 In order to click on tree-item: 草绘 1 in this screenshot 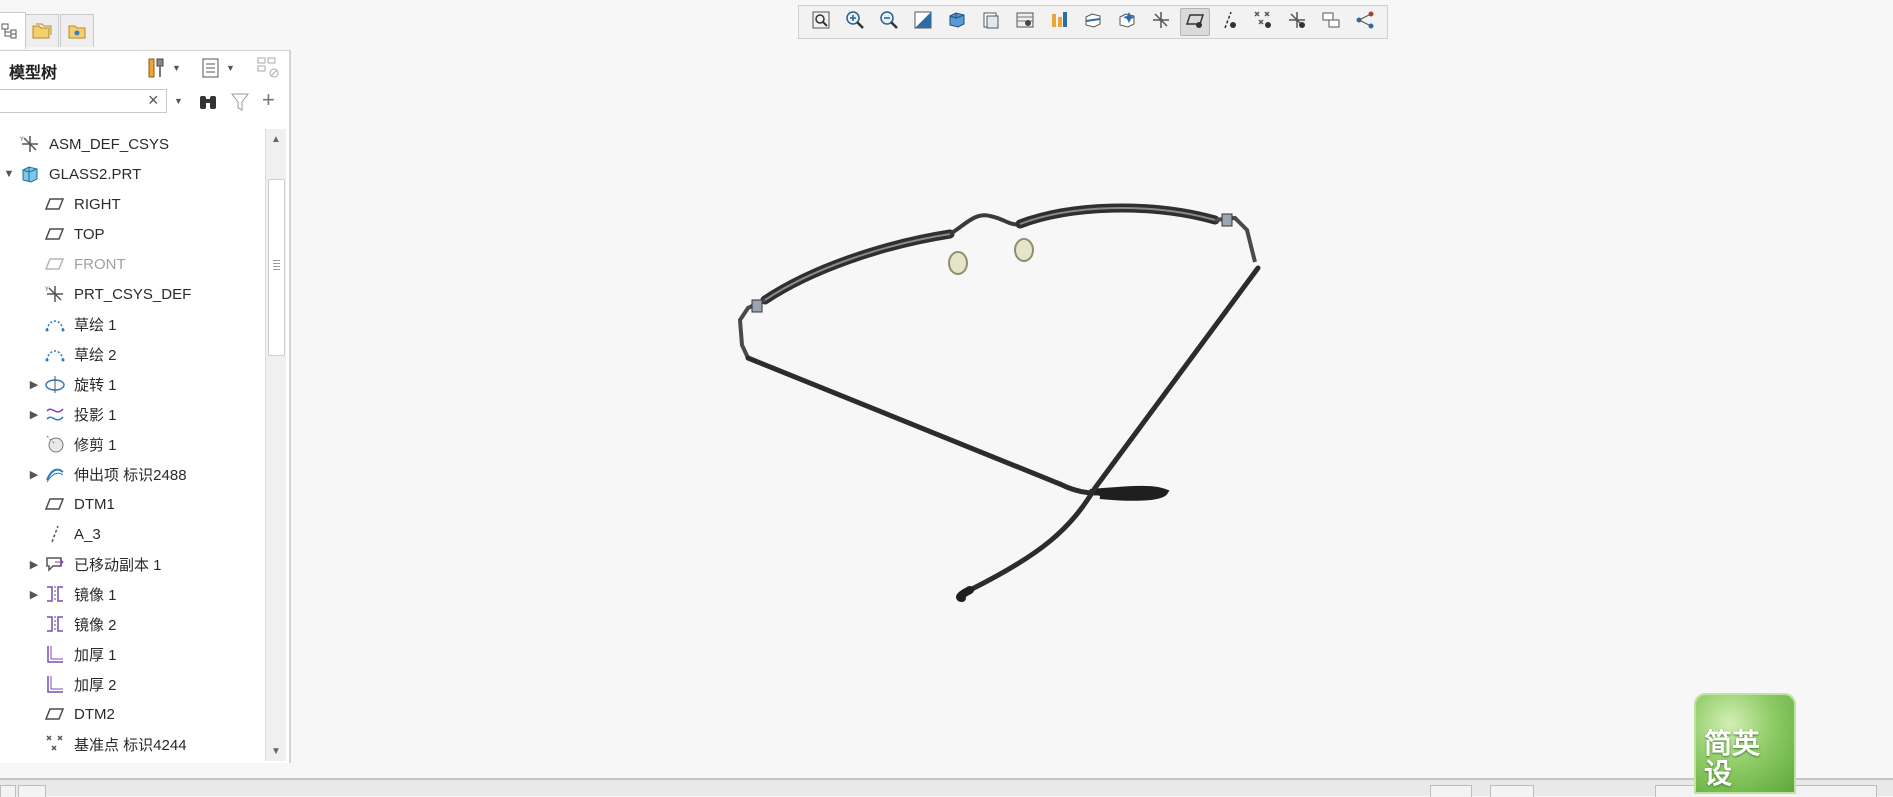, I will do `click(132, 324)`.